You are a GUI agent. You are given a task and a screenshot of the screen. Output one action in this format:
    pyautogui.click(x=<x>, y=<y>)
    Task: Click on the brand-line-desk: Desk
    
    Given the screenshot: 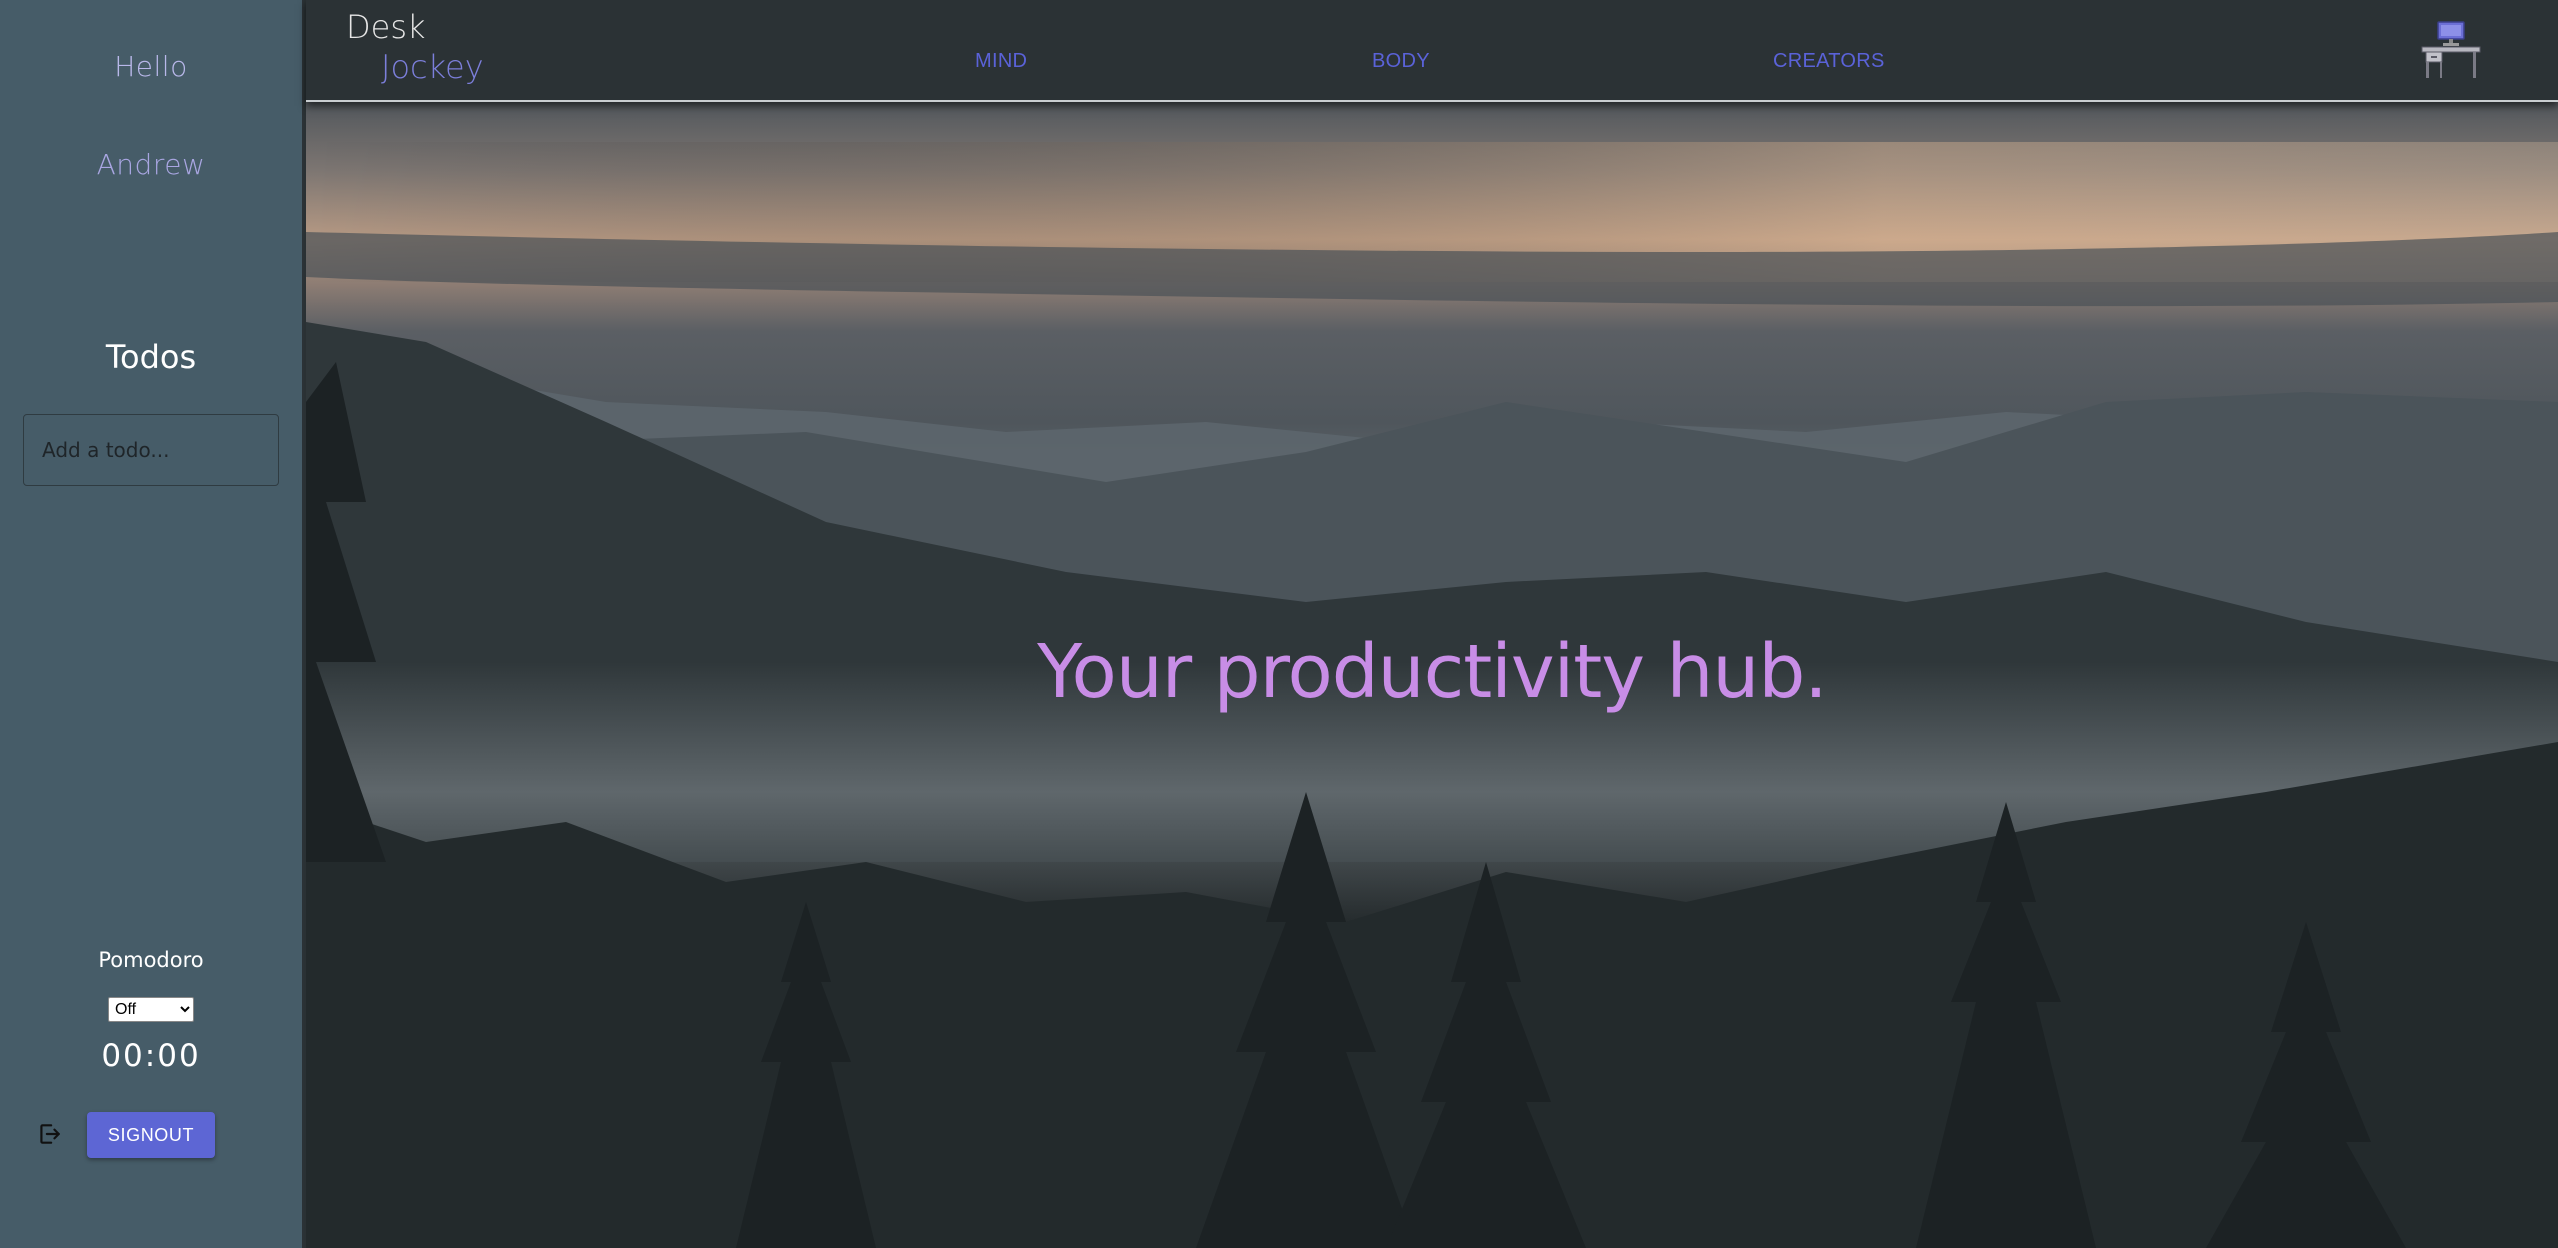 What is the action you would take?
    pyautogui.click(x=386, y=27)
    